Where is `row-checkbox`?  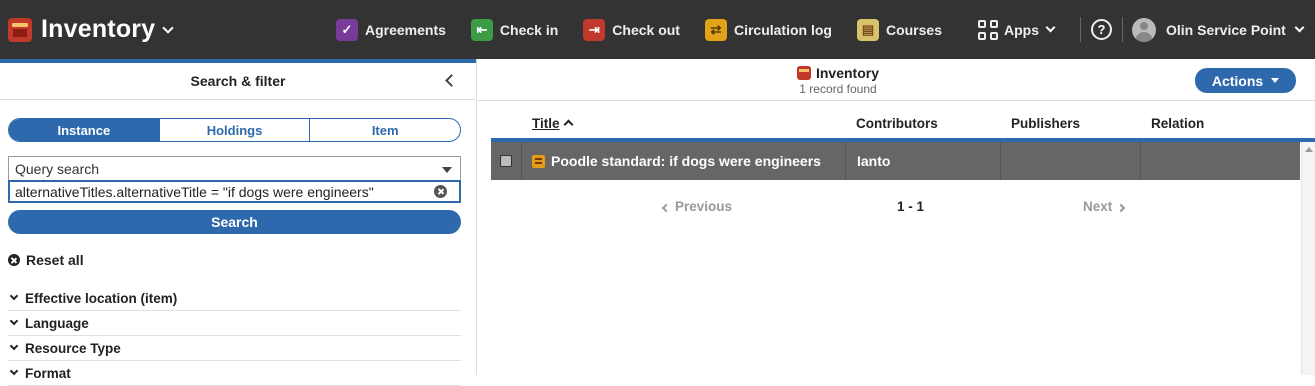
row-checkbox is located at coordinates (506, 161).